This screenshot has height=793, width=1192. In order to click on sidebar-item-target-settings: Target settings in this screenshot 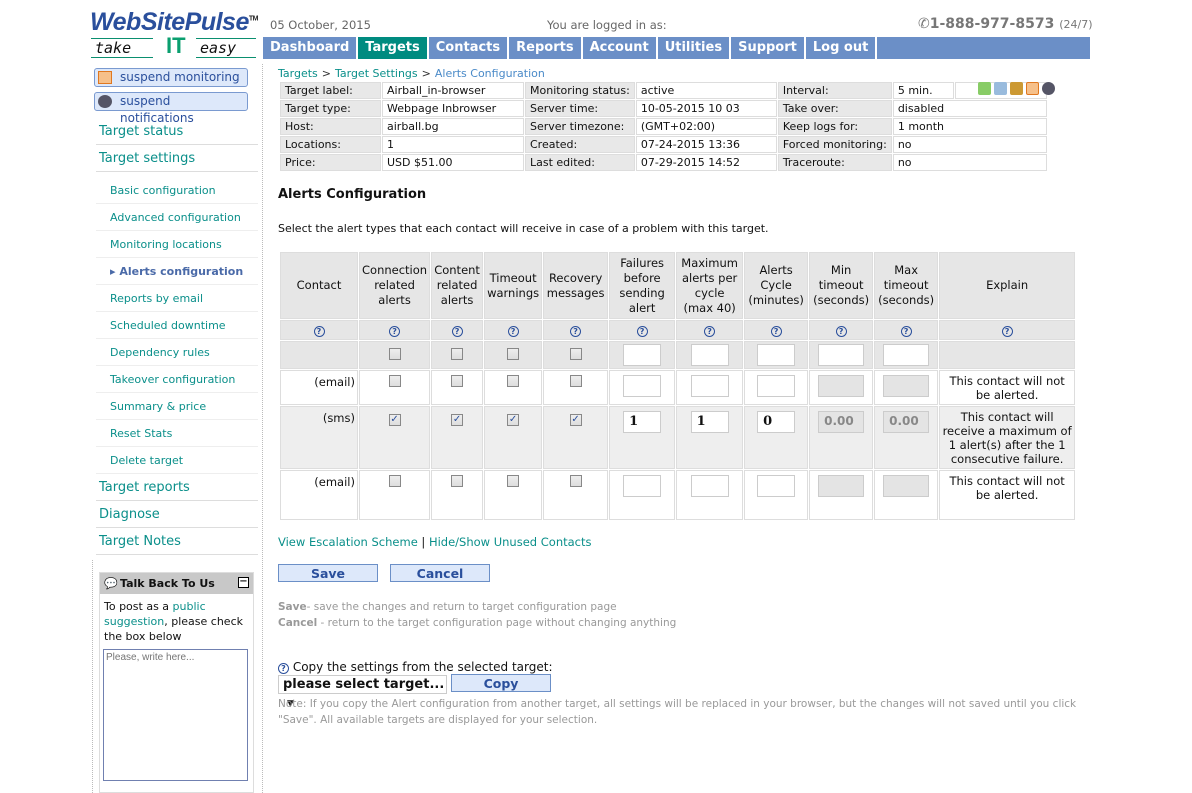, I will do `click(177, 158)`.